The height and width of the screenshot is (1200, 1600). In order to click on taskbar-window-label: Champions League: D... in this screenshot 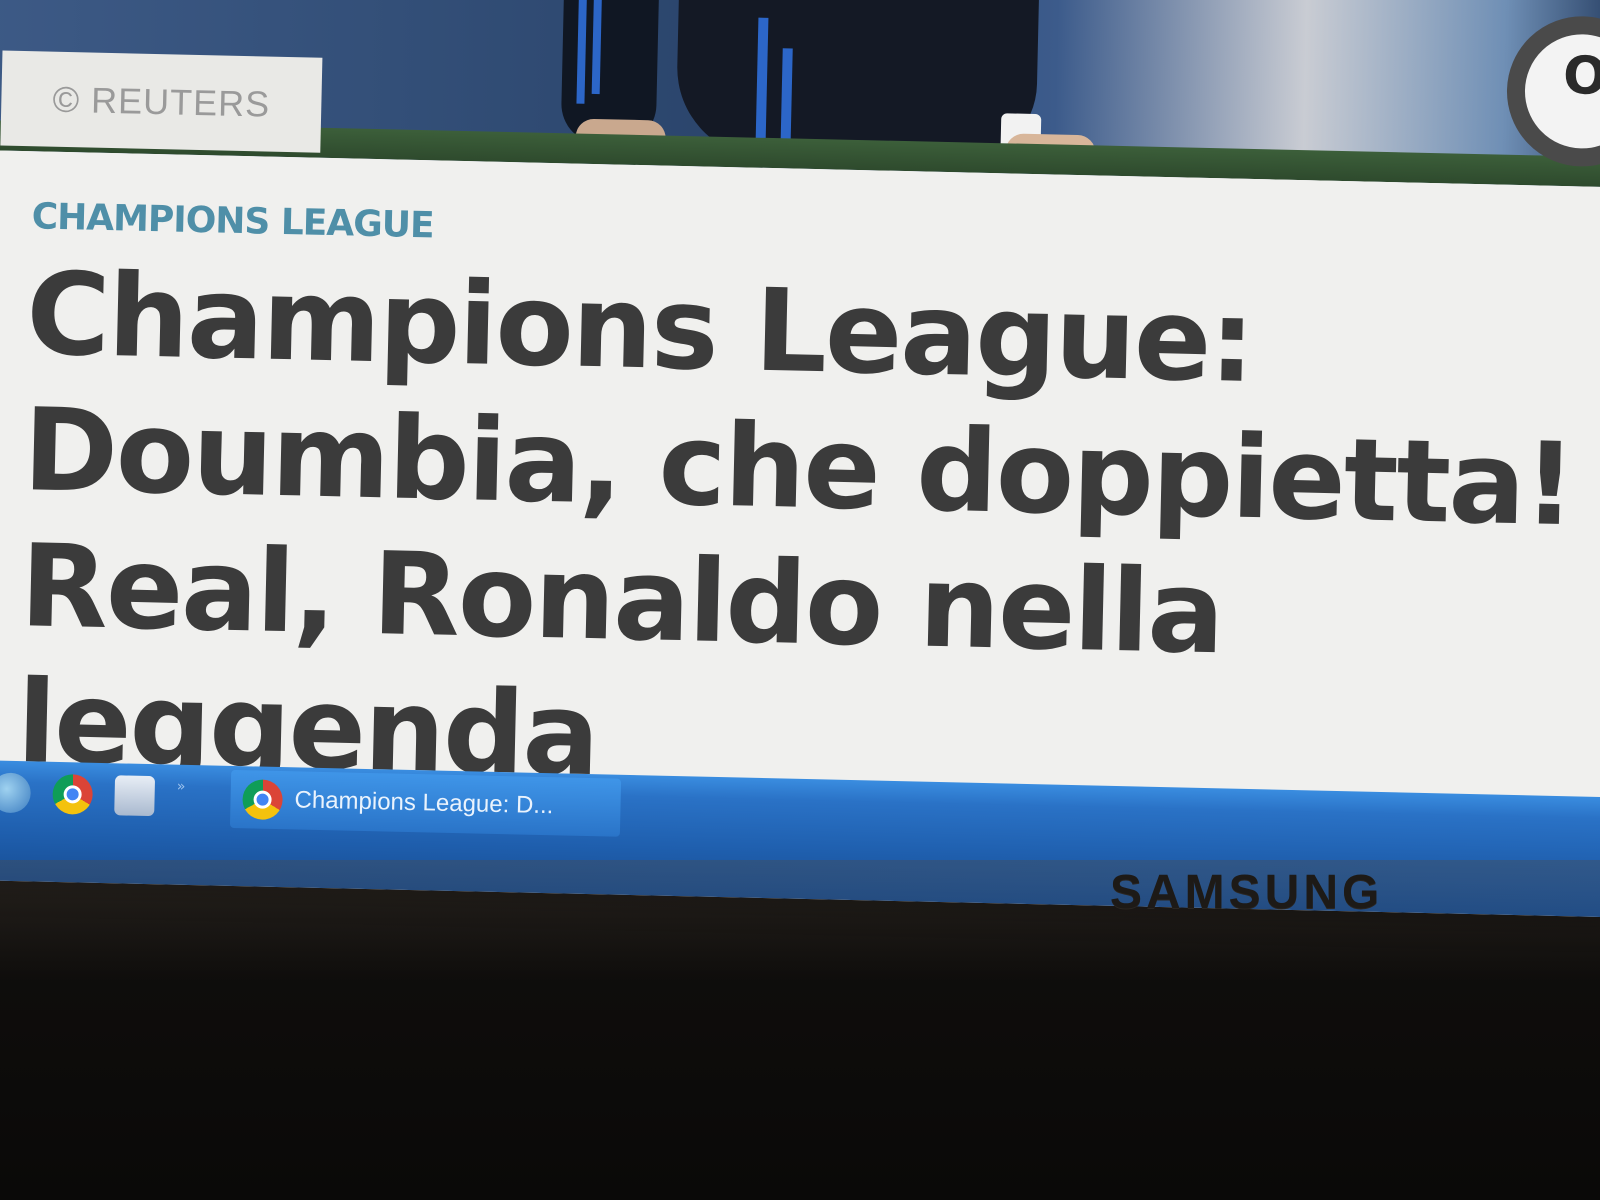, I will do `click(424, 803)`.